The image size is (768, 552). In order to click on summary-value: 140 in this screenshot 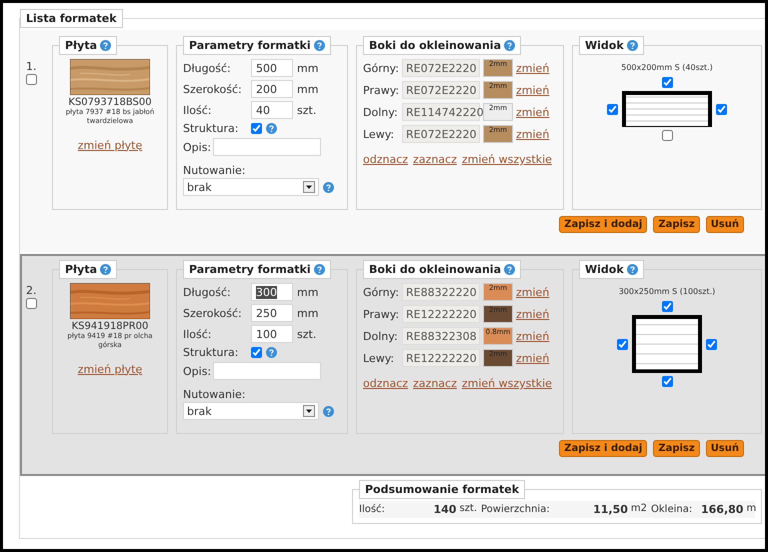, I will do `click(444, 509)`.